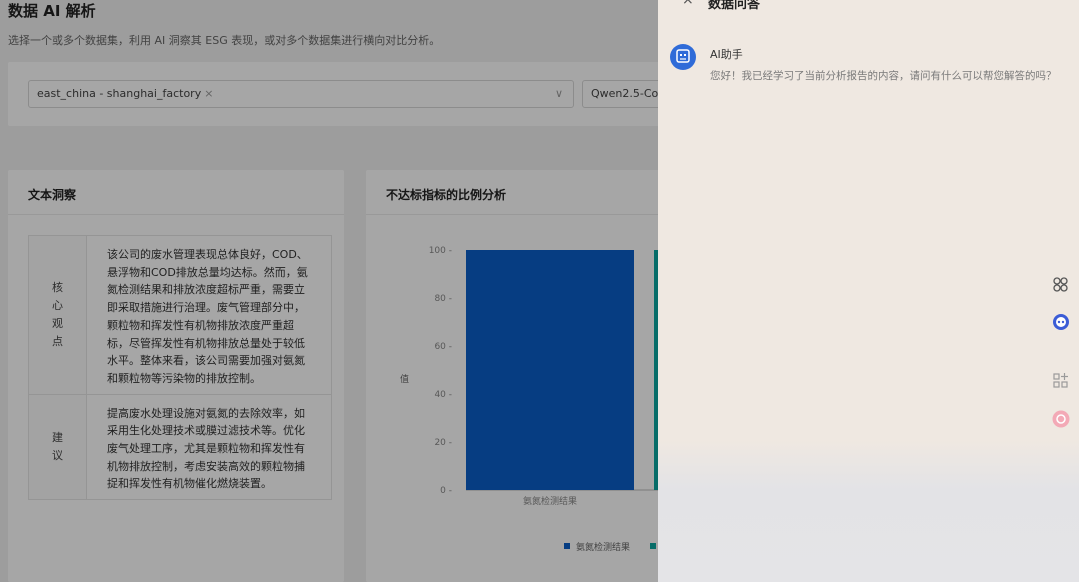 The height and width of the screenshot is (582, 1079). What do you see at coordinates (1024, 558) in the screenshot?
I see `stop-recording-button: 结束录制` at bounding box center [1024, 558].